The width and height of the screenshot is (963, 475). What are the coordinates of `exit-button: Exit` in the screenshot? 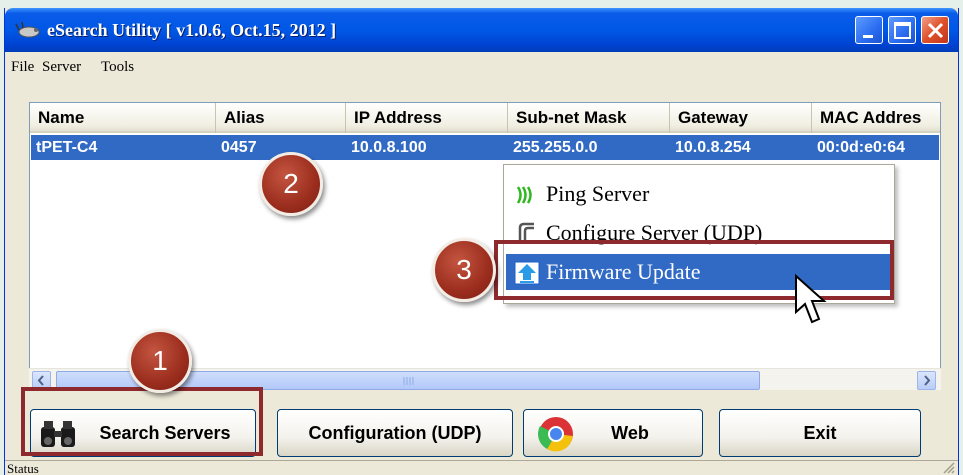 It's located at (820, 433).